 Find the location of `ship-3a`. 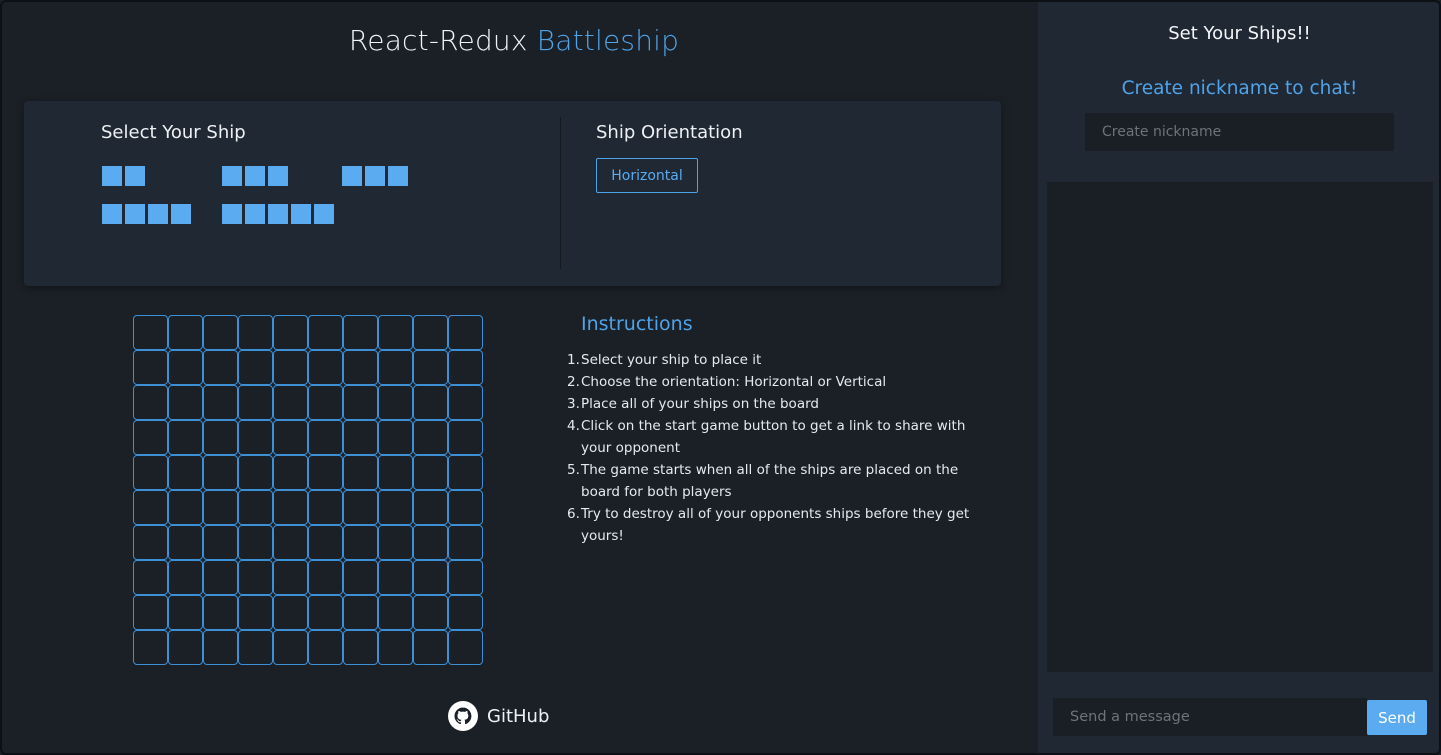

ship-3a is located at coordinates (255, 176).